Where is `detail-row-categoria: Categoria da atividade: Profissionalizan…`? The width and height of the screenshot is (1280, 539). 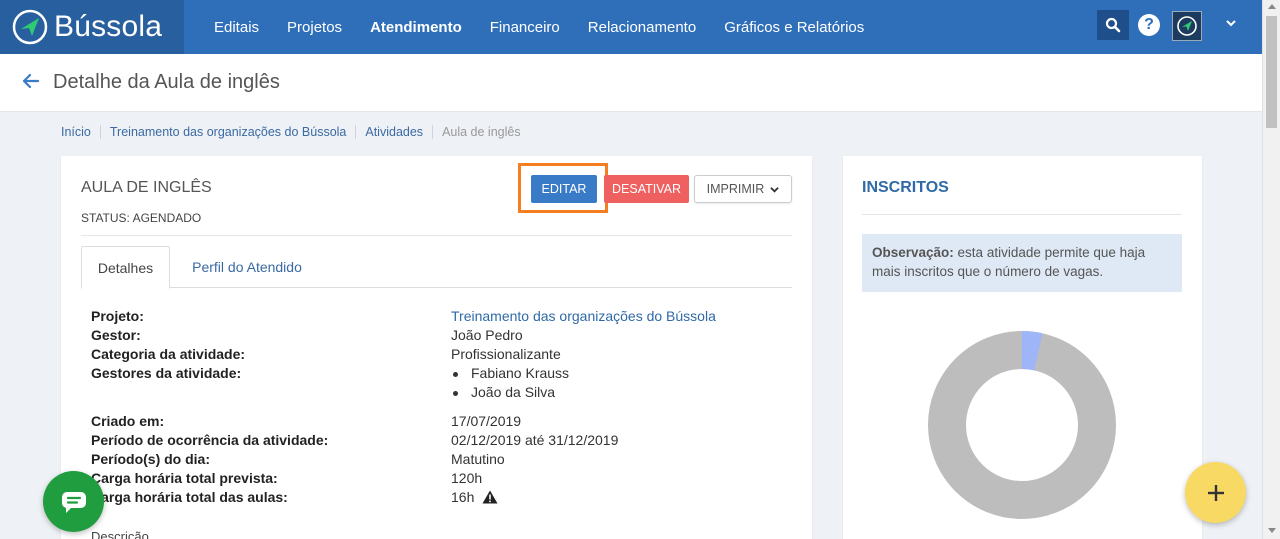 detail-row-categoria: Categoria da atividade: Profissionalizan… is located at coordinates (441, 355).